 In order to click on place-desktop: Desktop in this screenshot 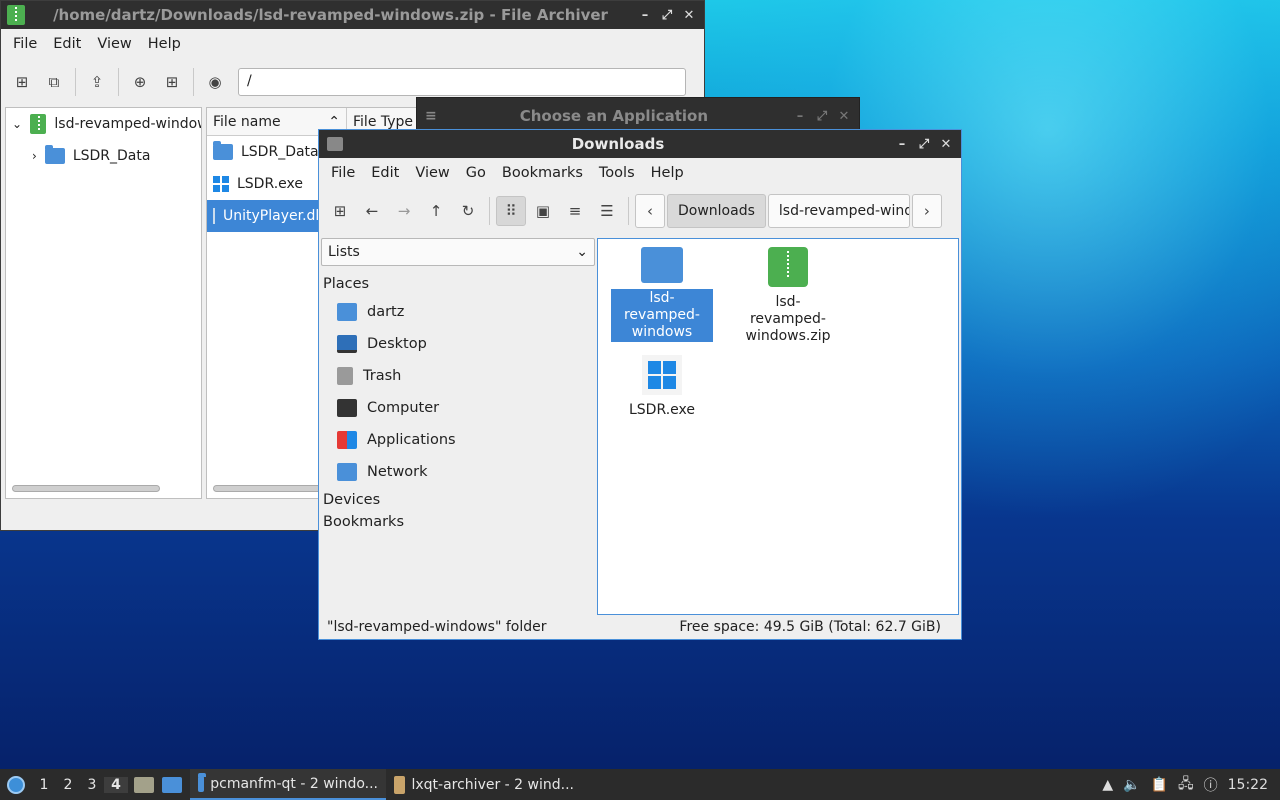, I will do `click(458, 344)`.